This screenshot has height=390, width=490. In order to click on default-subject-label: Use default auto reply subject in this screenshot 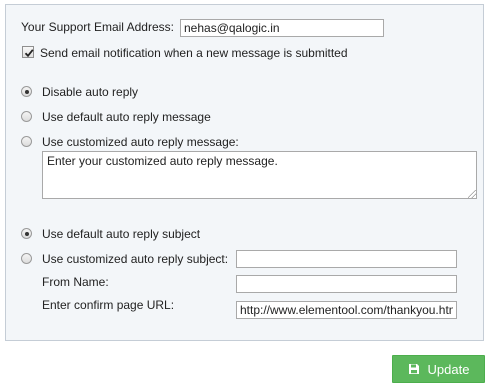, I will do `click(121, 234)`.